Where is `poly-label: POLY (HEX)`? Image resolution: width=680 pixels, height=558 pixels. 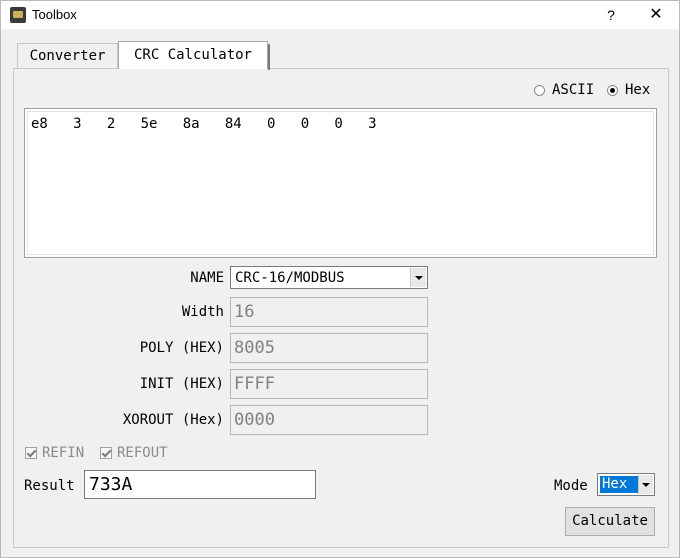 poly-label: POLY (HEX) is located at coordinates (181, 348).